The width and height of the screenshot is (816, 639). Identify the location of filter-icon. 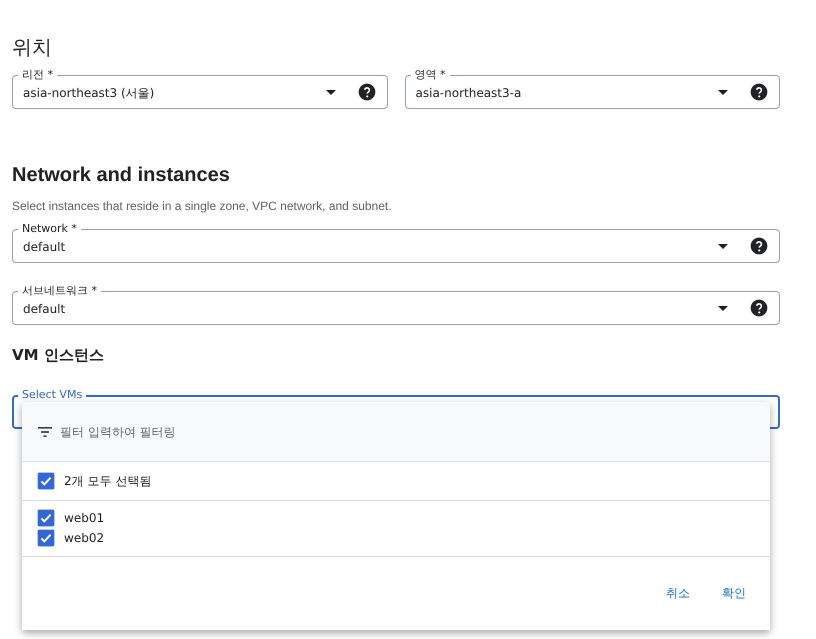
(45, 431).